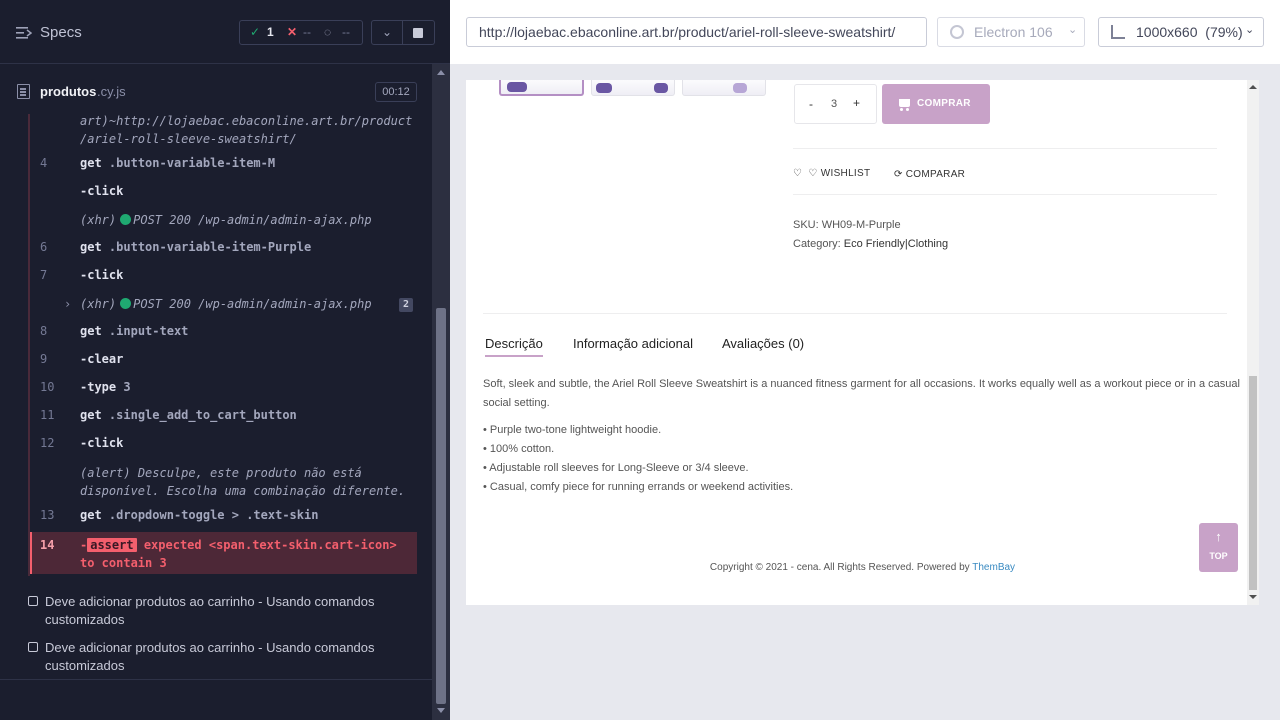 The height and width of the screenshot is (720, 1280). I want to click on stop-icon, so click(418, 33).